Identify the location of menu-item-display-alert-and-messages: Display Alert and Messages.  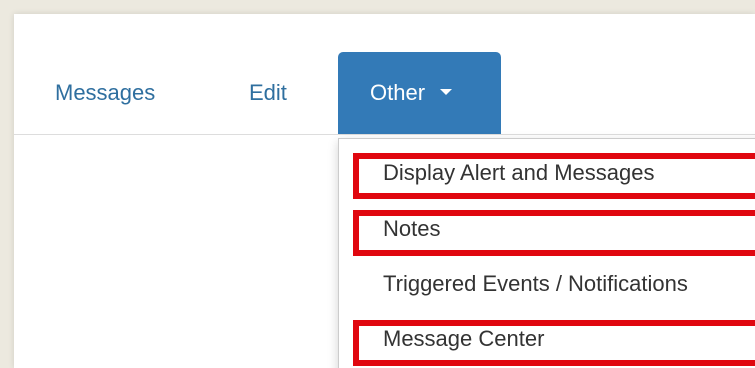
(555, 173).